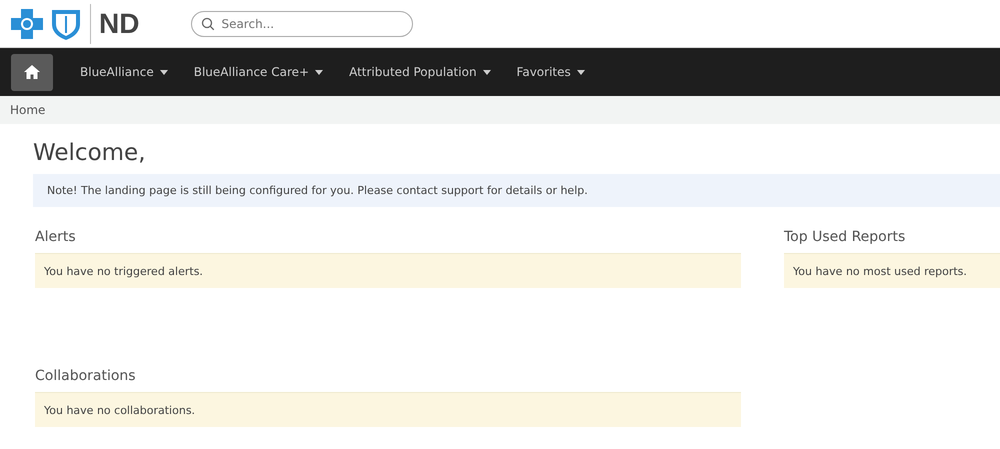 This screenshot has width=1000, height=449. What do you see at coordinates (124, 72) in the screenshot?
I see `nav-menu-item: BlueAlliance` at bounding box center [124, 72].